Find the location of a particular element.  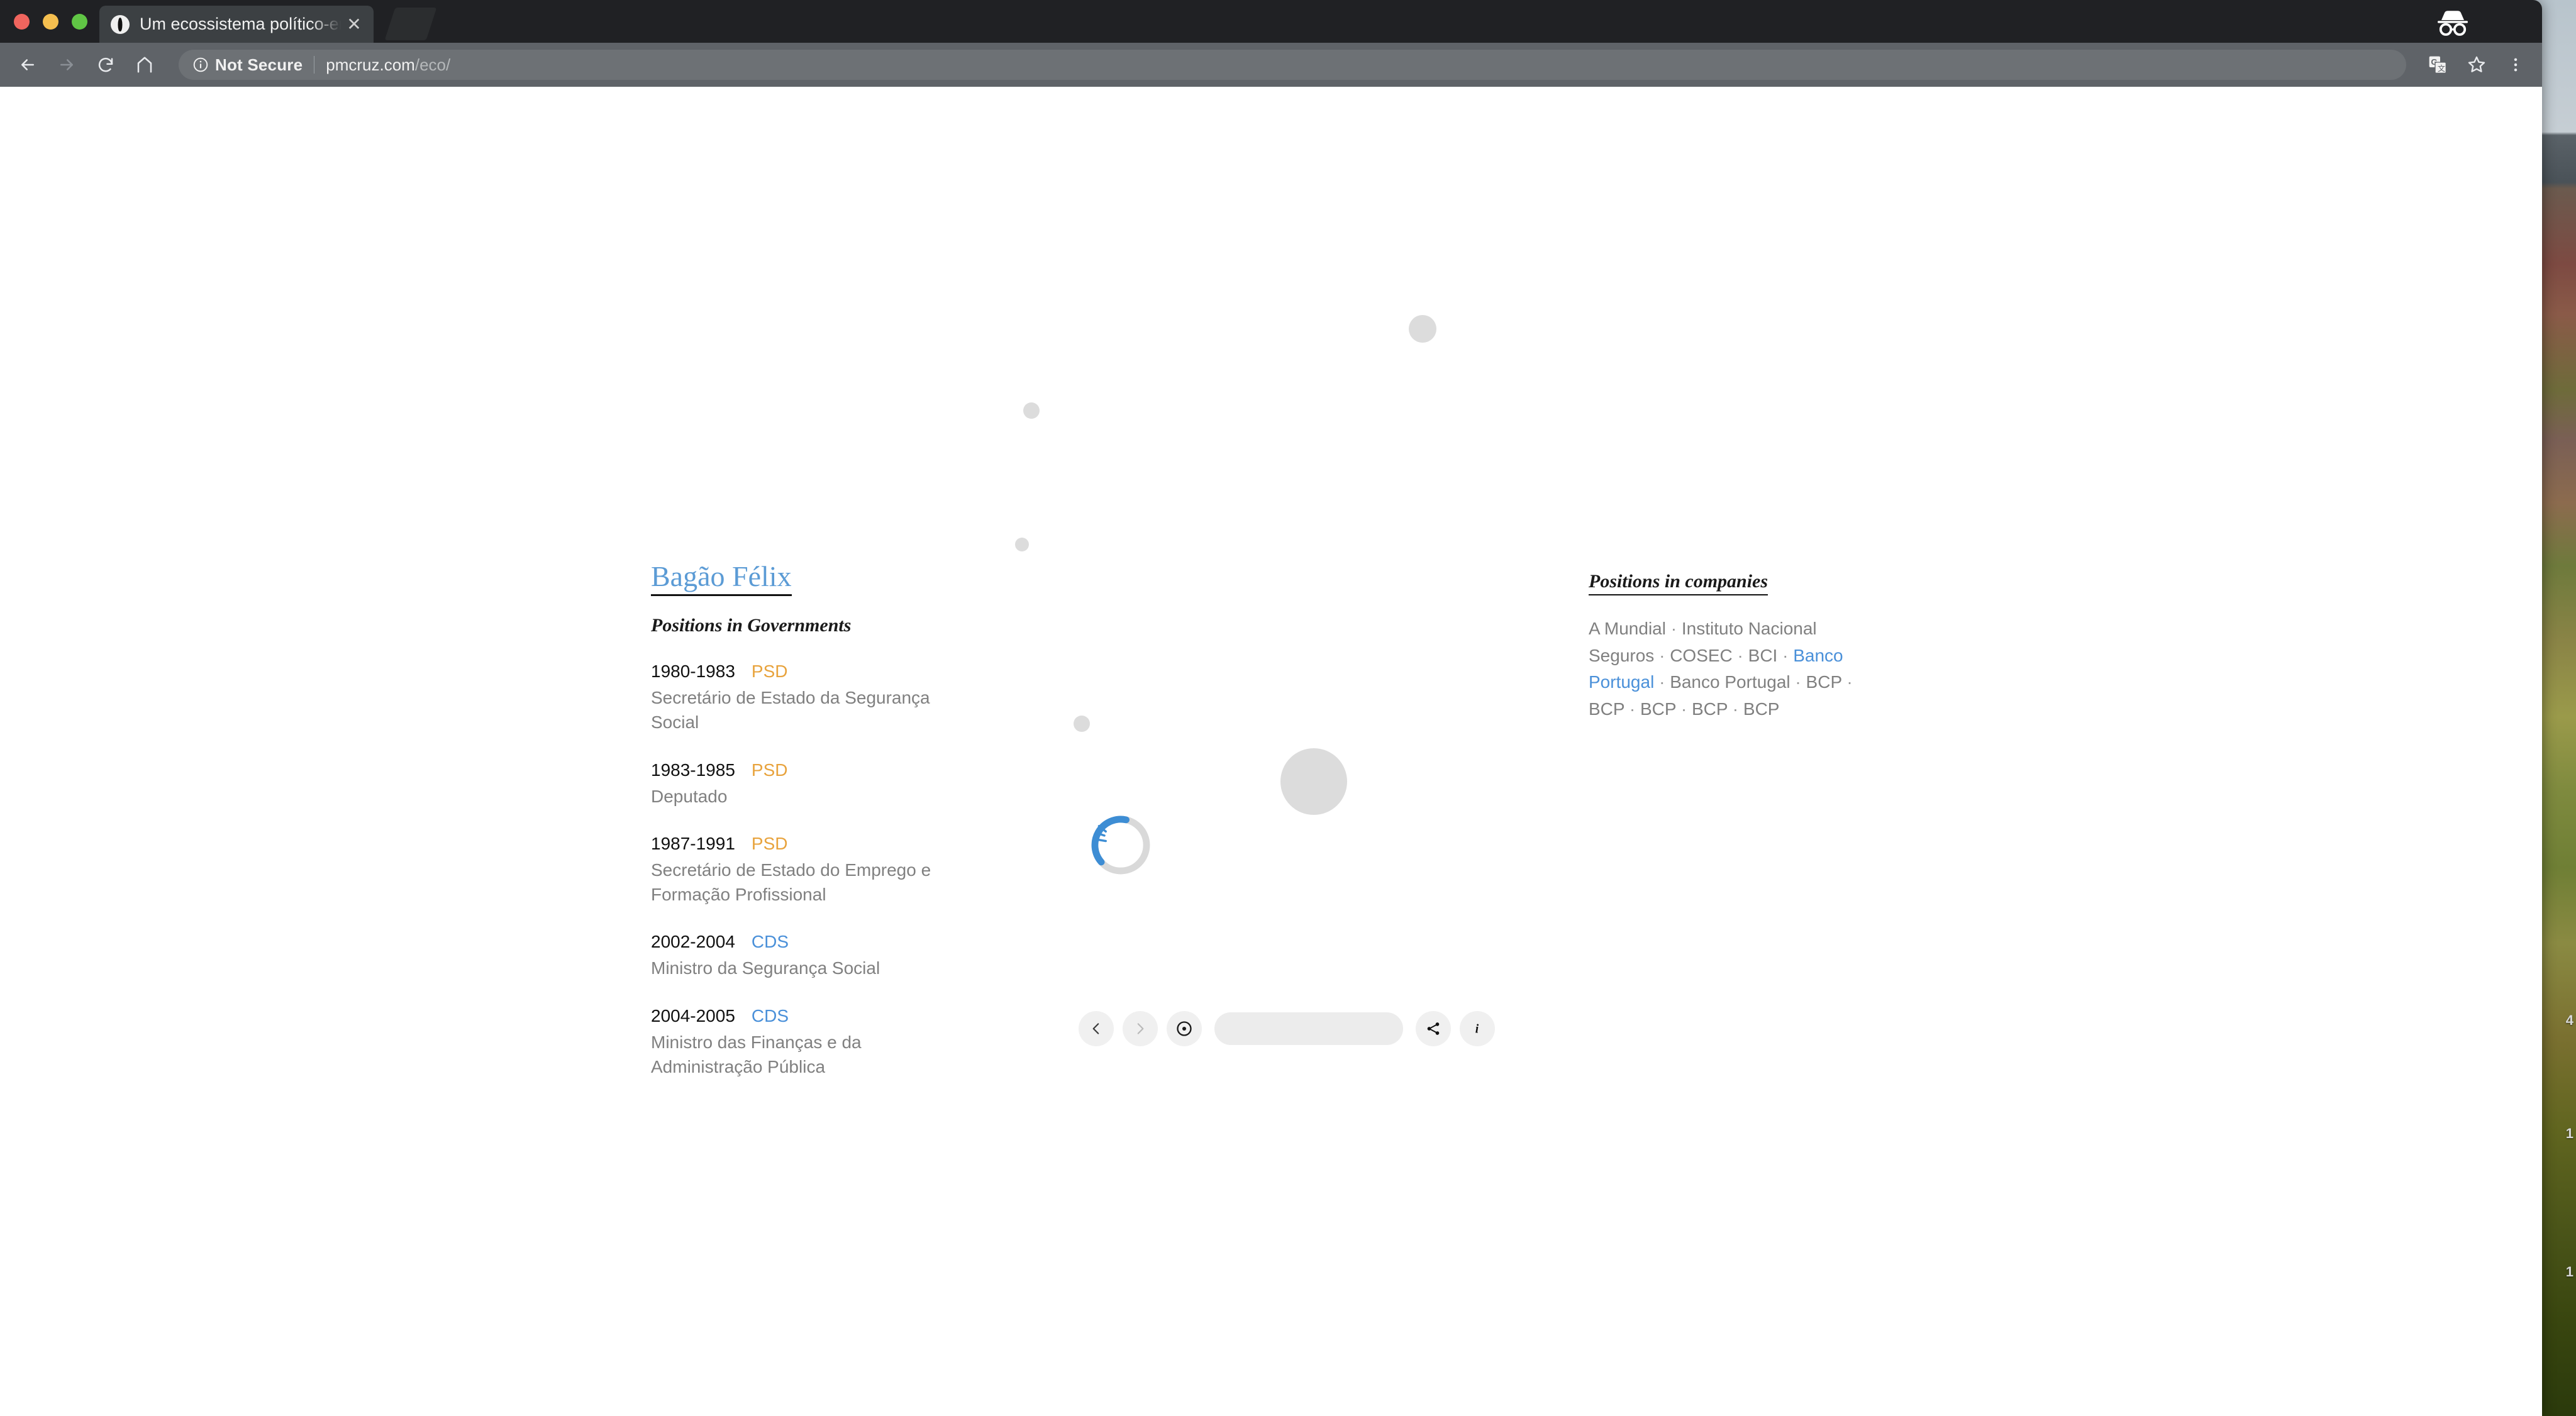

position-header: 2002-2004 CDS is located at coordinates (808, 942).